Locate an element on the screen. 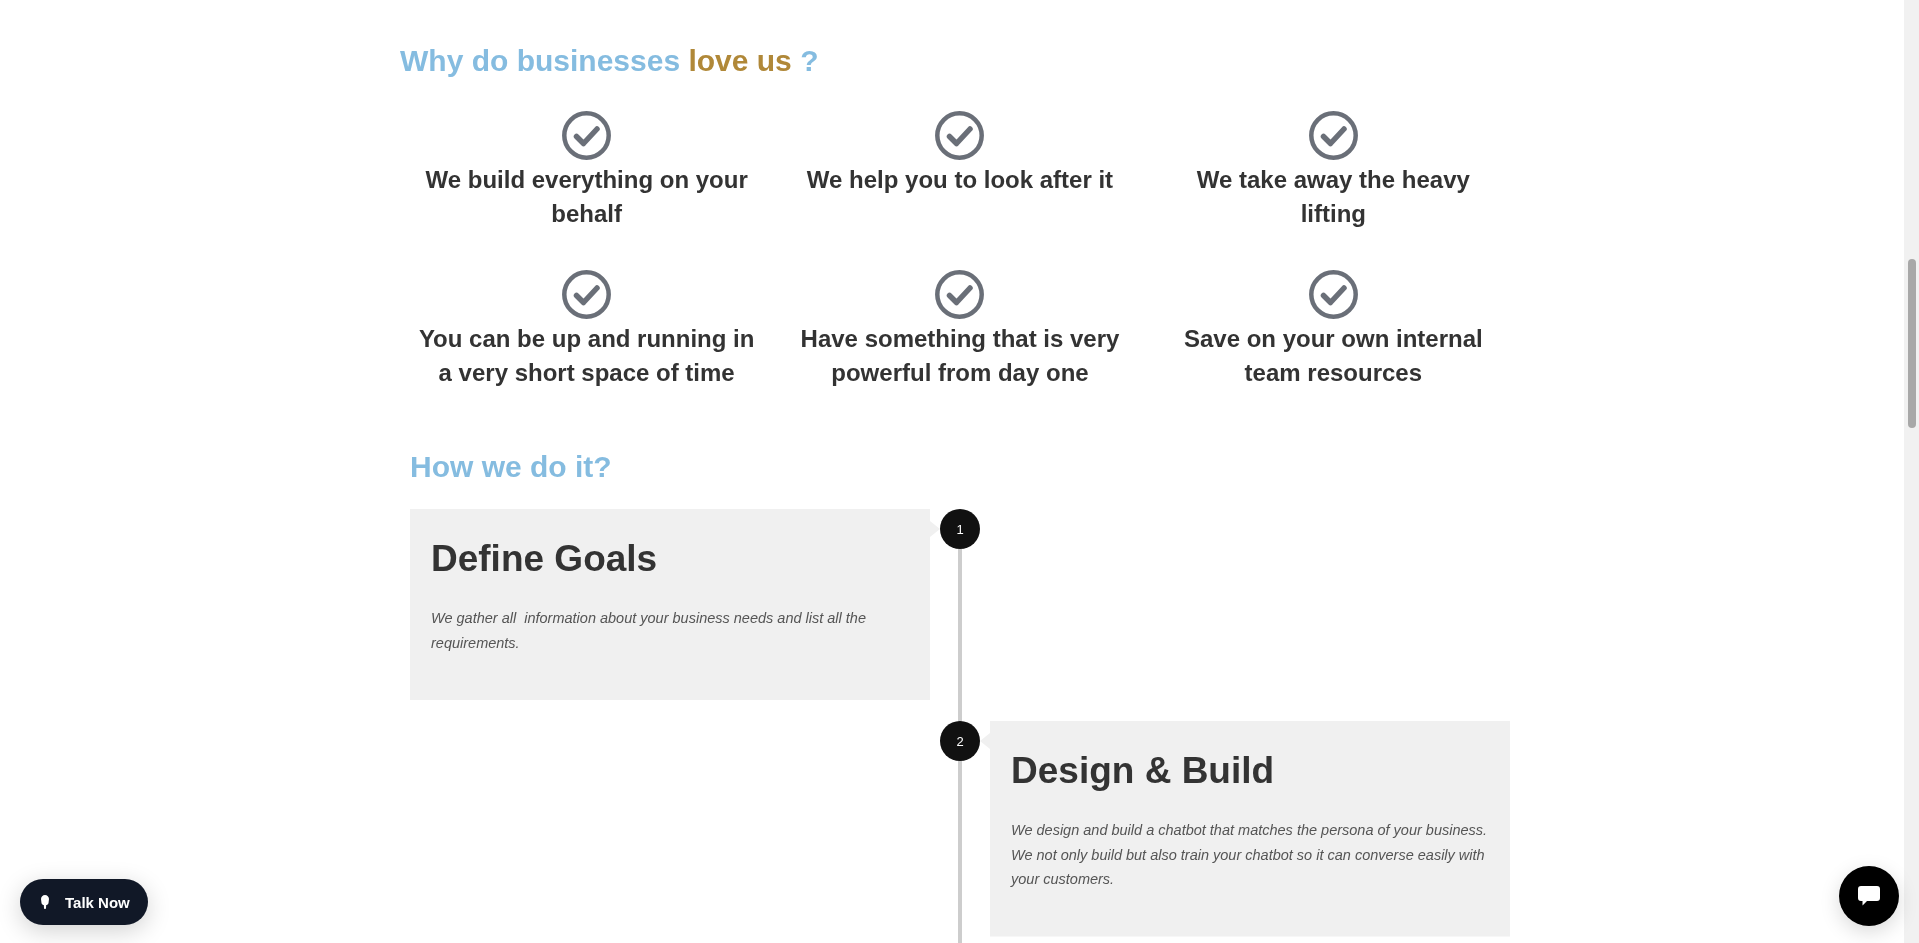 This screenshot has width=1919, height=943. mic-icon is located at coordinates (45, 902).